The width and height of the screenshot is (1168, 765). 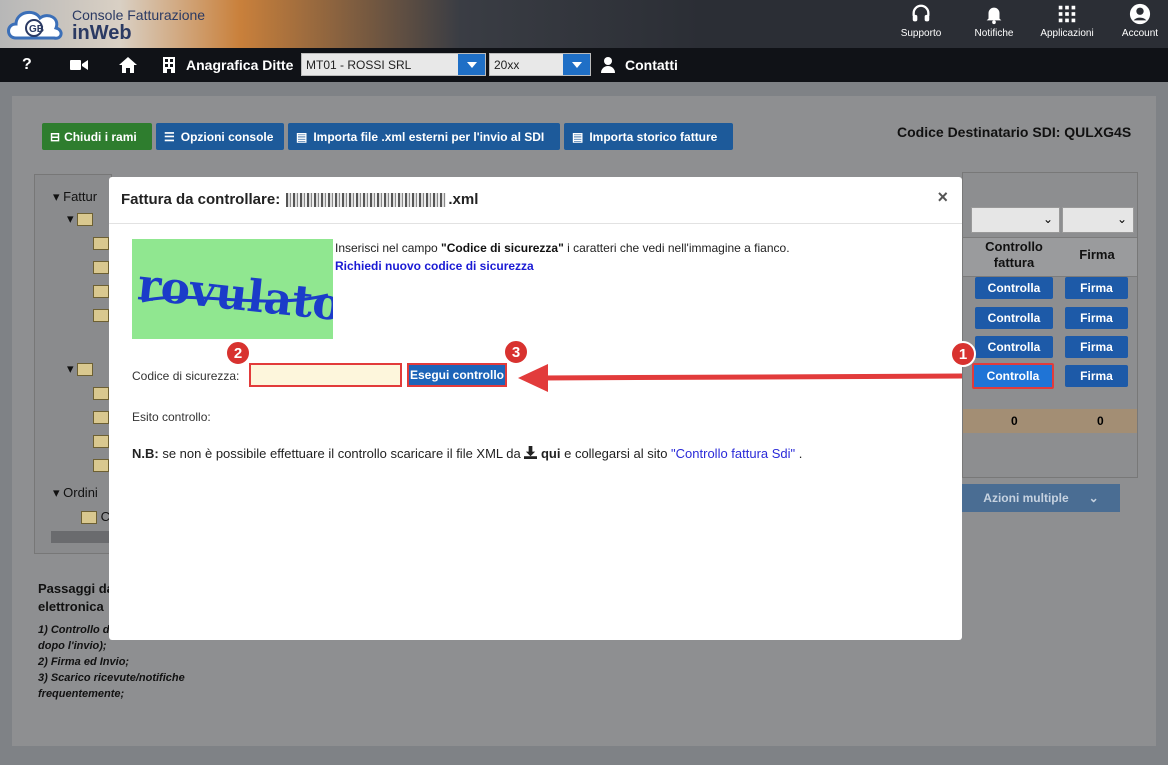 What do you see at coordinates (516, 352) in the screenshot?
I see `step-badge-3: 3` at bounding box center [516, 352].